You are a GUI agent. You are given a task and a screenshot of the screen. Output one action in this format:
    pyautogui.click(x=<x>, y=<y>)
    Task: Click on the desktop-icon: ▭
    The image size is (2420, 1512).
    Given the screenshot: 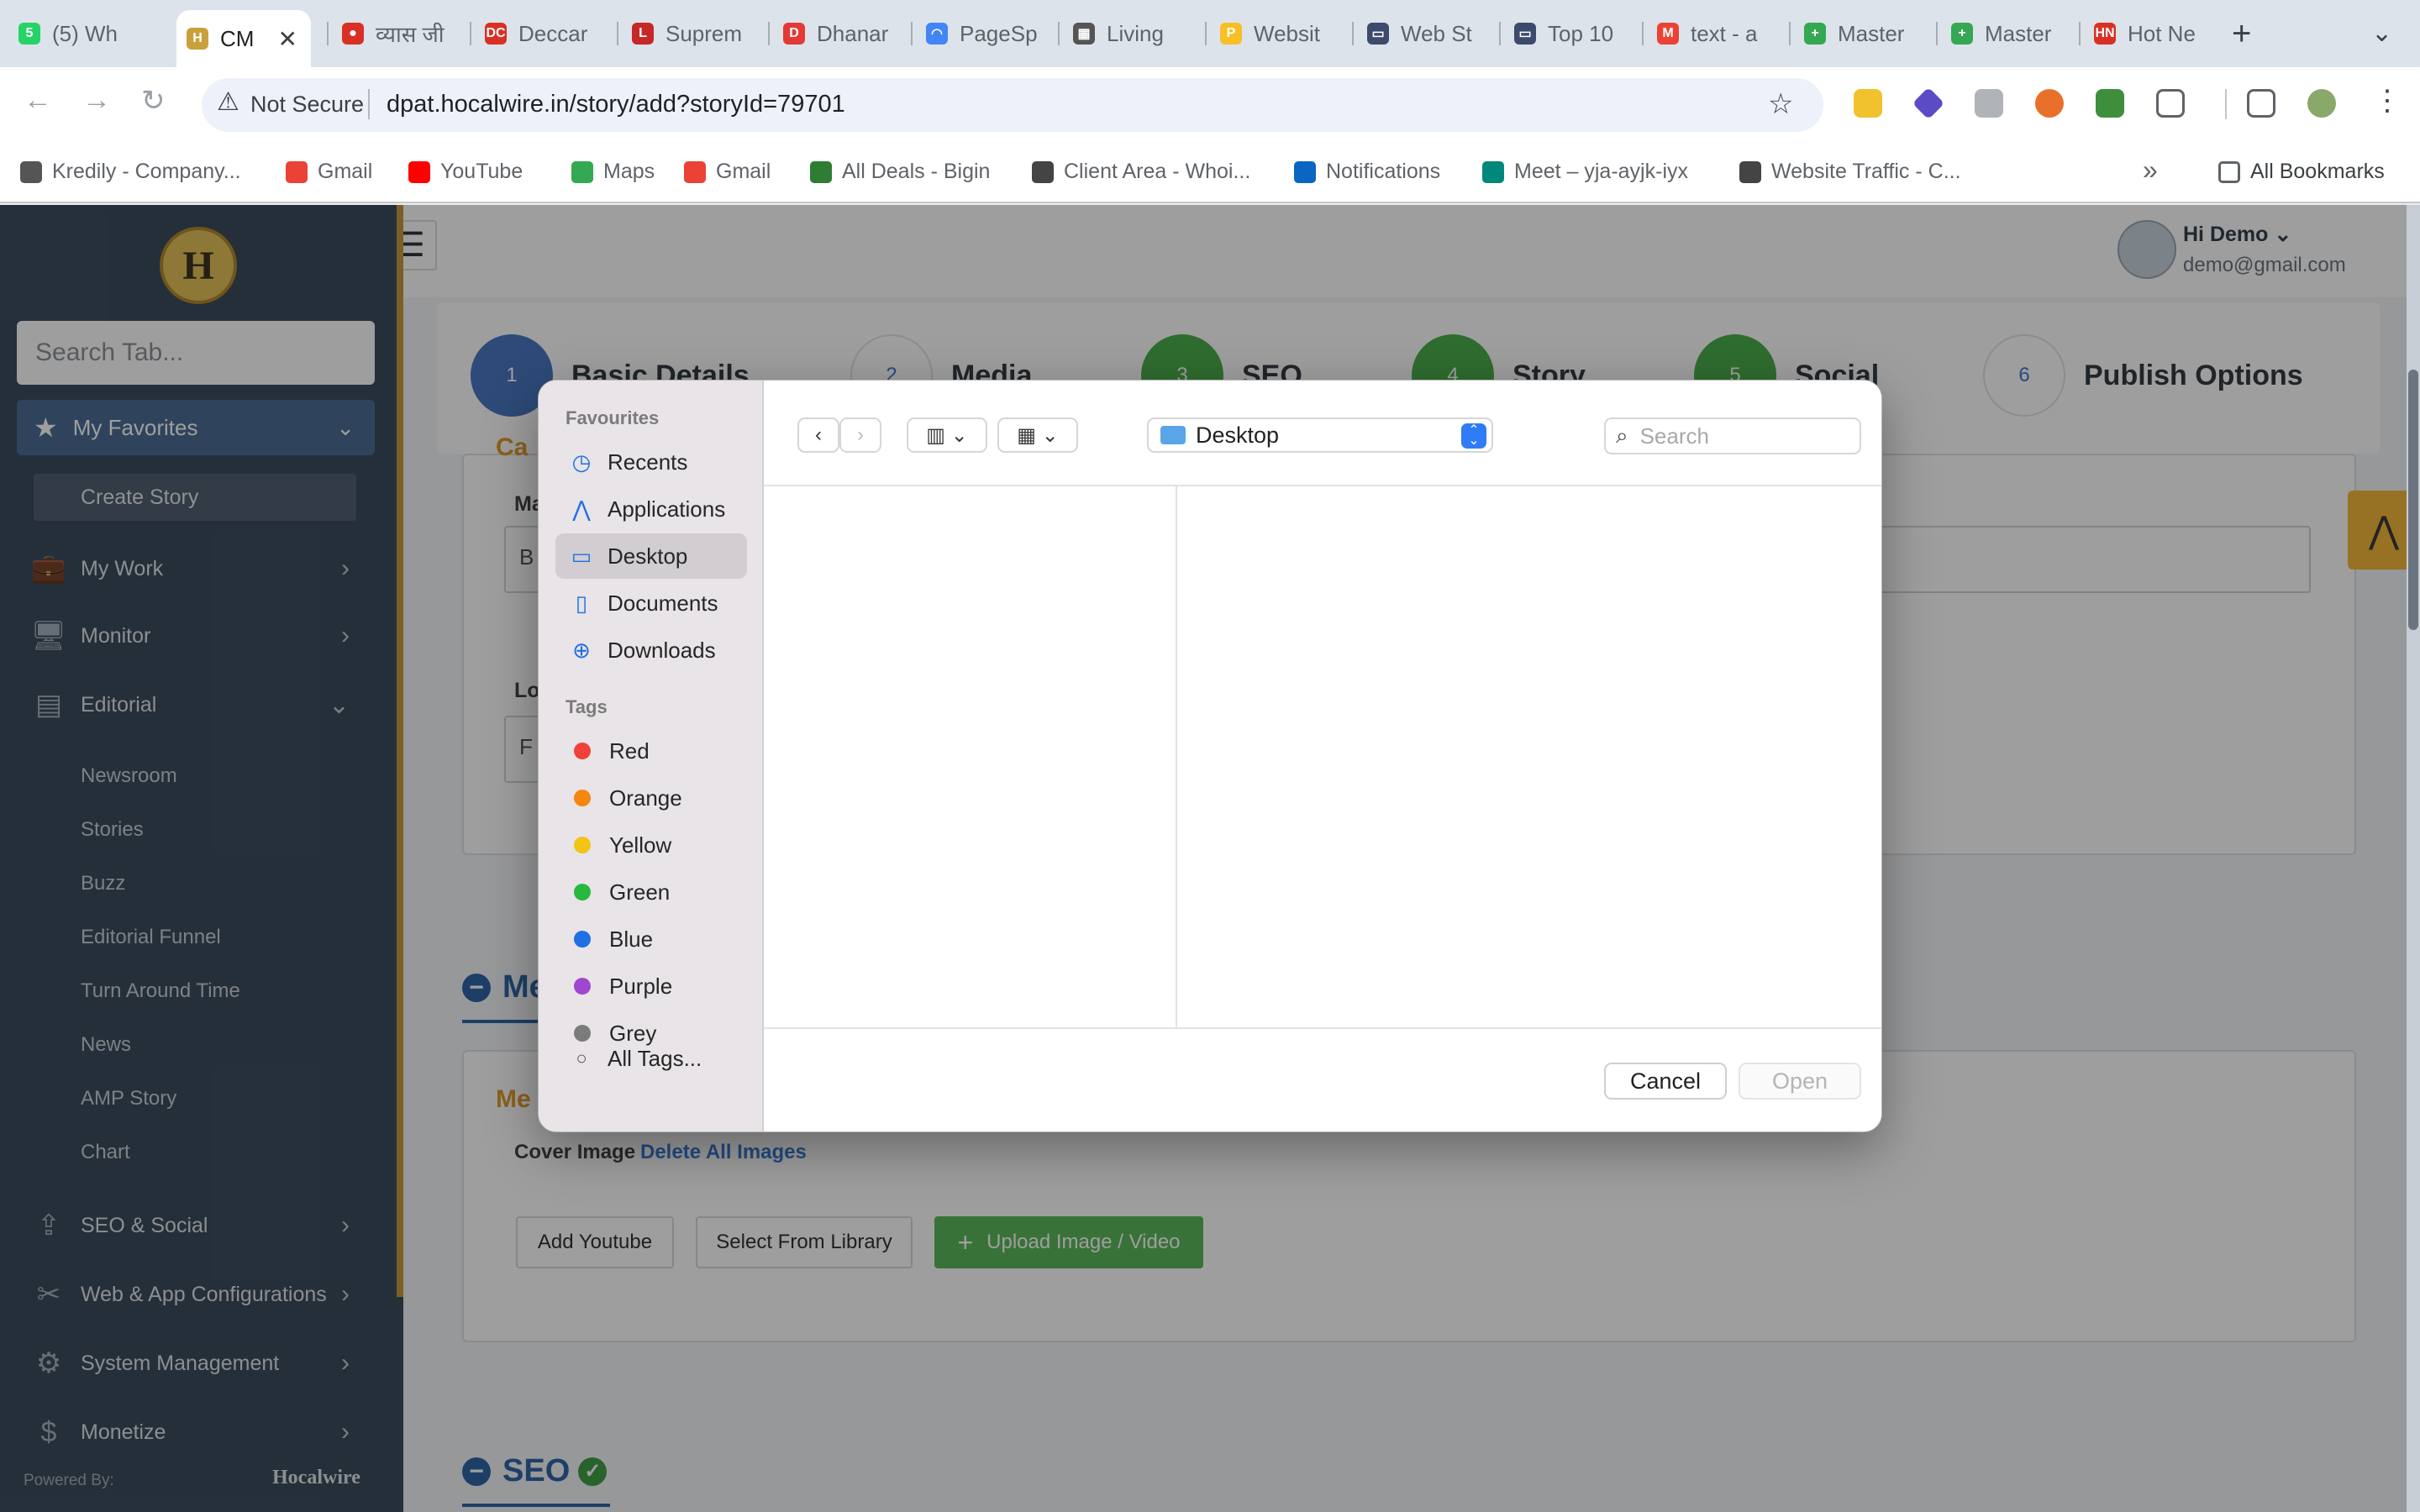 What is the action you would take?
    pyautogui.click(x=582, y=556)
    